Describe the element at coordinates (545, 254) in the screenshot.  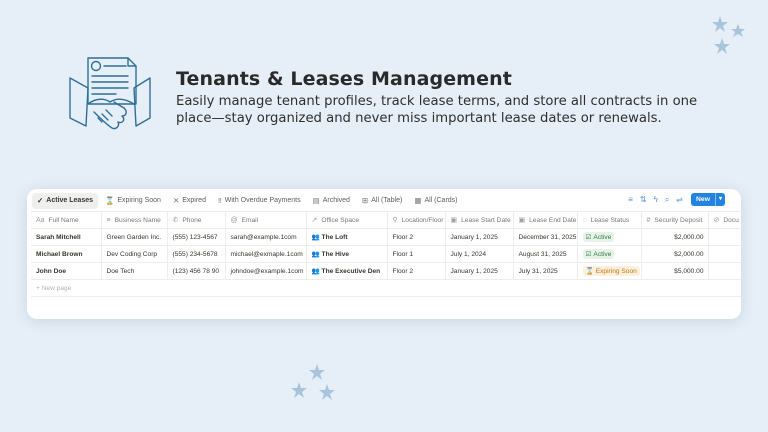
I see `cell-lease-end: August 31, 2025` at that location.